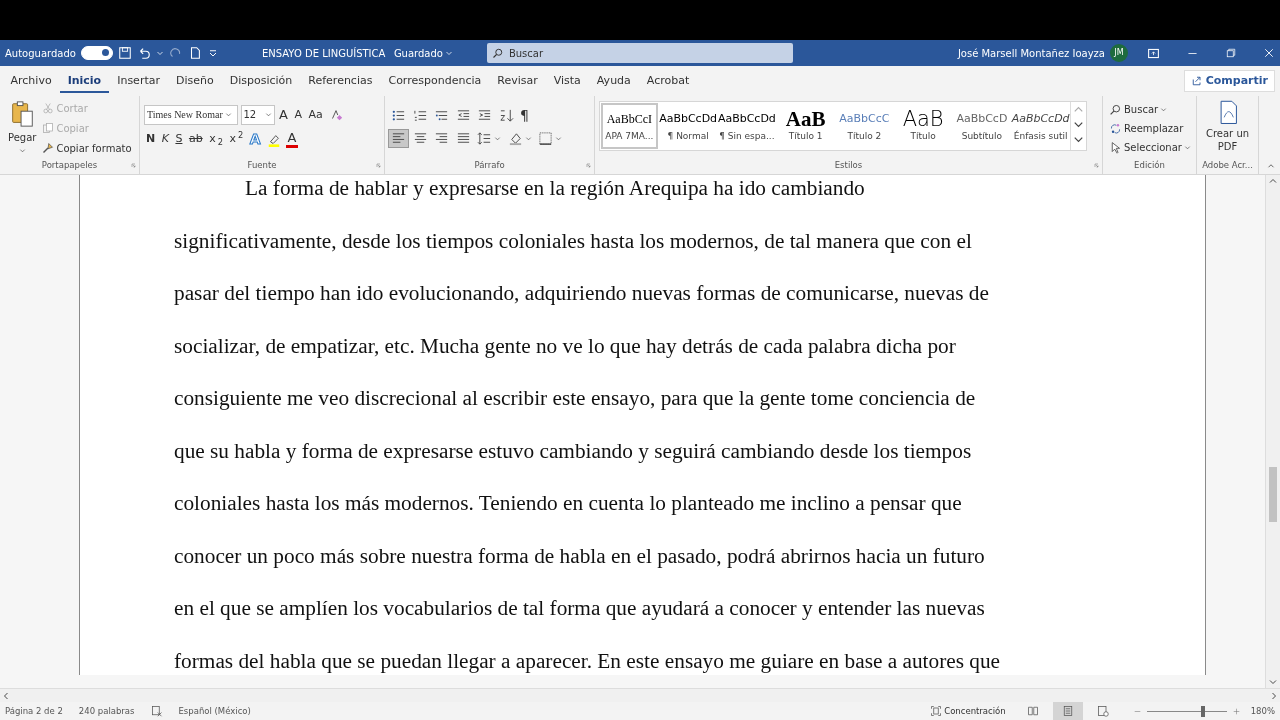  I want to click on zoom-thumb, so click(1202, 711).